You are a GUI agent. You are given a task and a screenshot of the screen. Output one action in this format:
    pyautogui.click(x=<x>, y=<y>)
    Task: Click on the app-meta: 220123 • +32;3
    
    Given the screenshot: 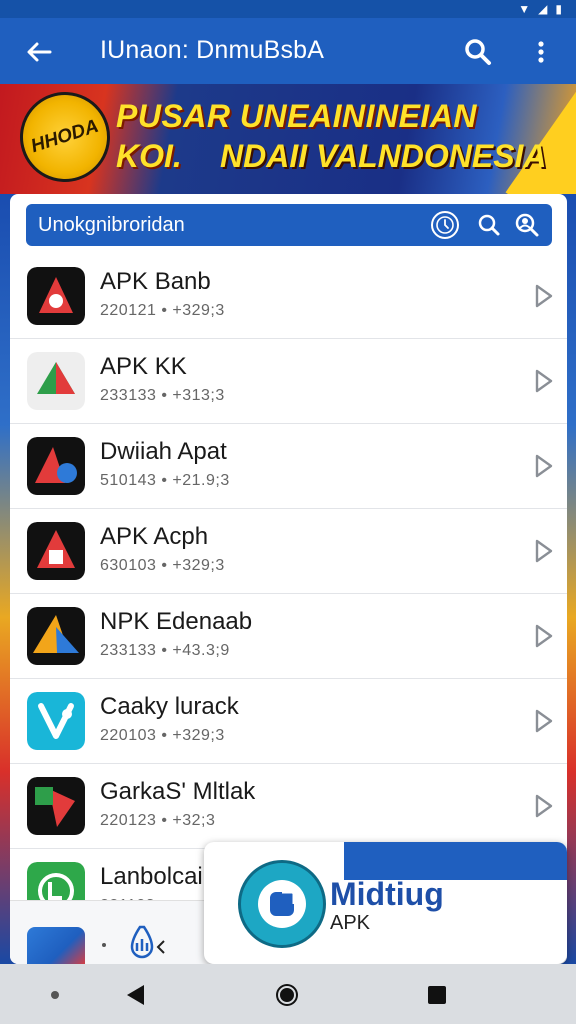 What is the action you would take?
    pyautogui.click(x=158, y=820)
    